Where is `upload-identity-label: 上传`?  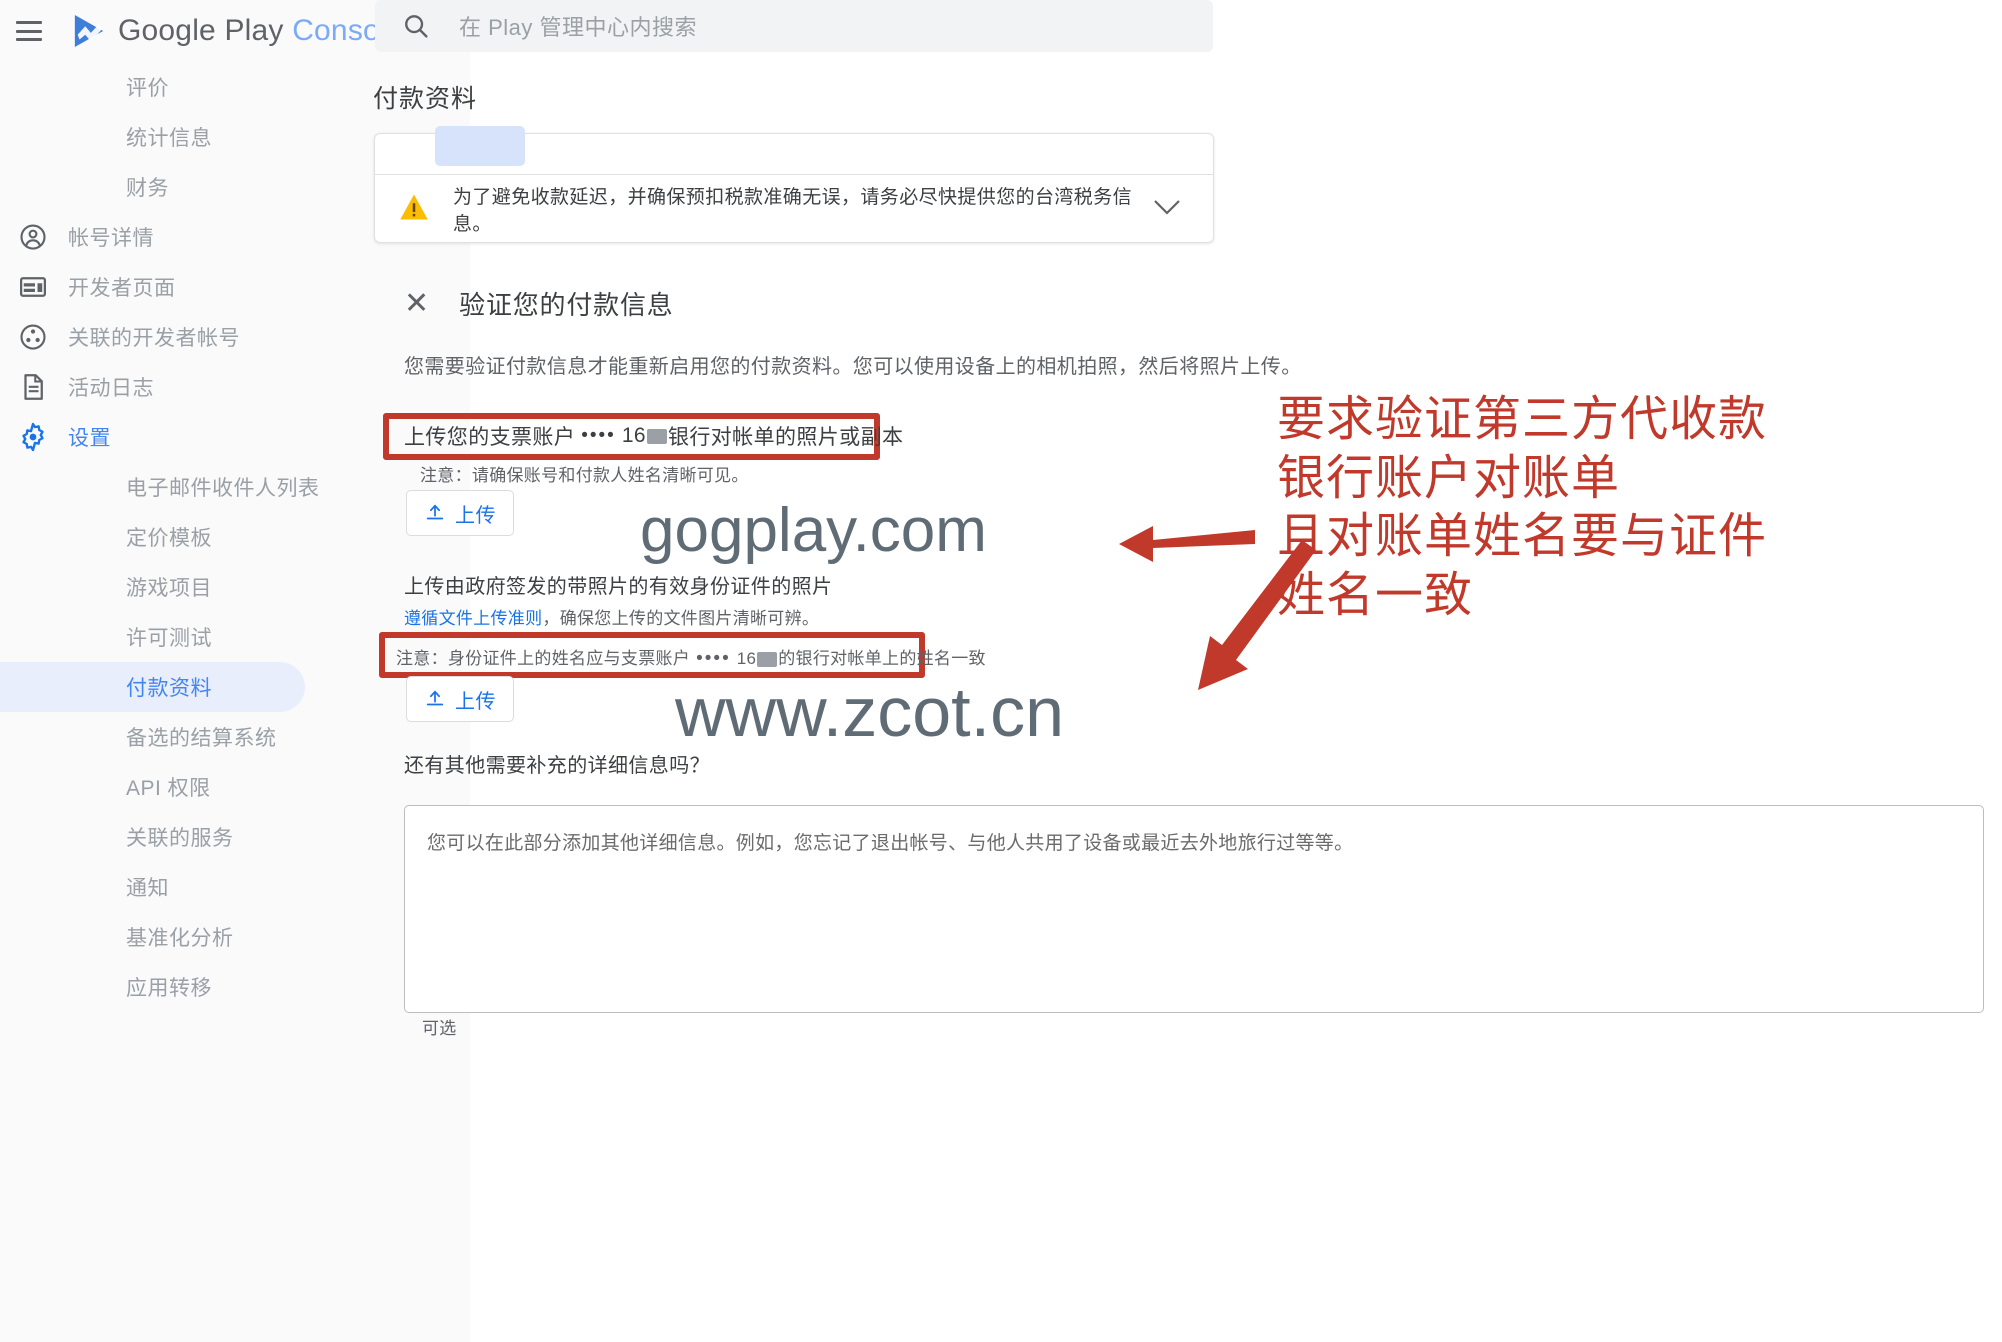
upload-identity-label: 上传 is located at coordinates (475, 701).